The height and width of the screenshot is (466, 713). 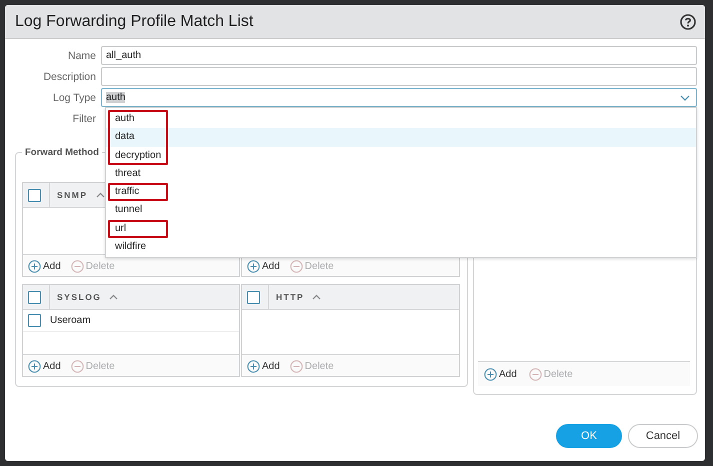 I want to click on dropdown-option: tunnel, so click(x=401, y=210).